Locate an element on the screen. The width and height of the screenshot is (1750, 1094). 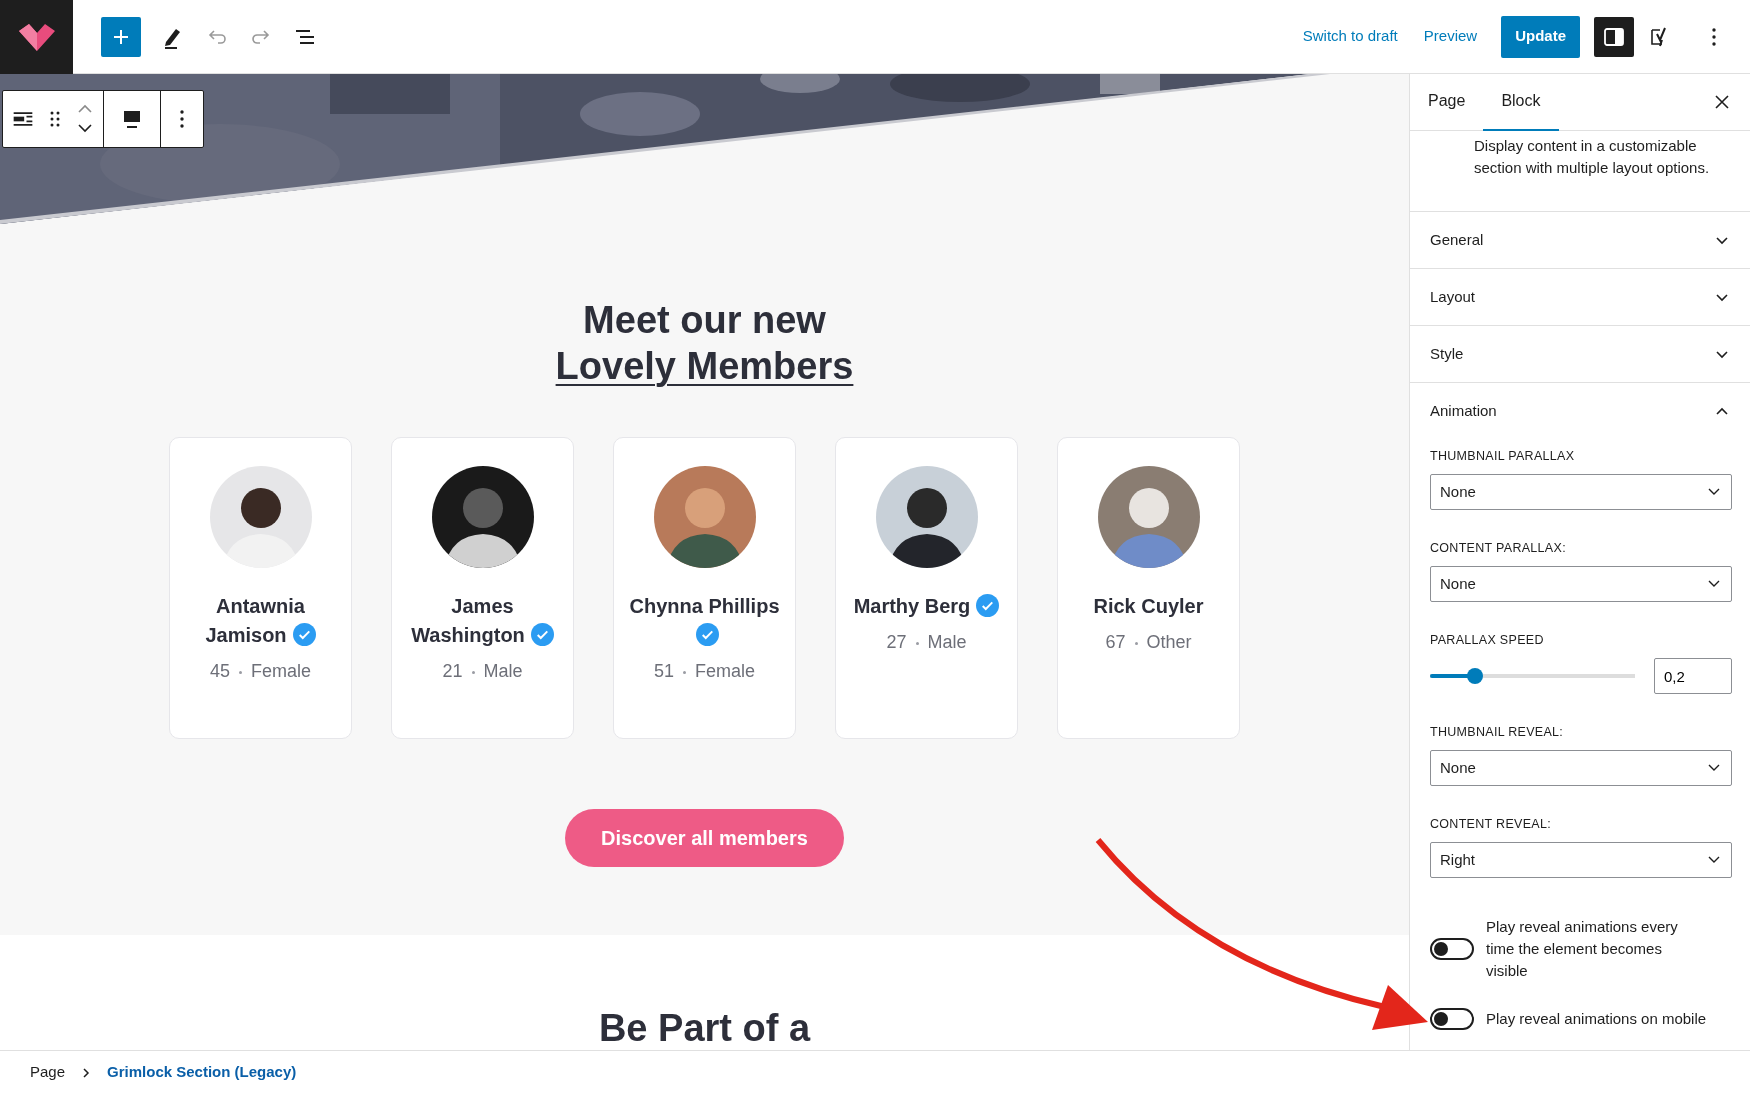
block-description: Display content in a customizable section with multiple layout options. is located at coordinates (1580, 171).